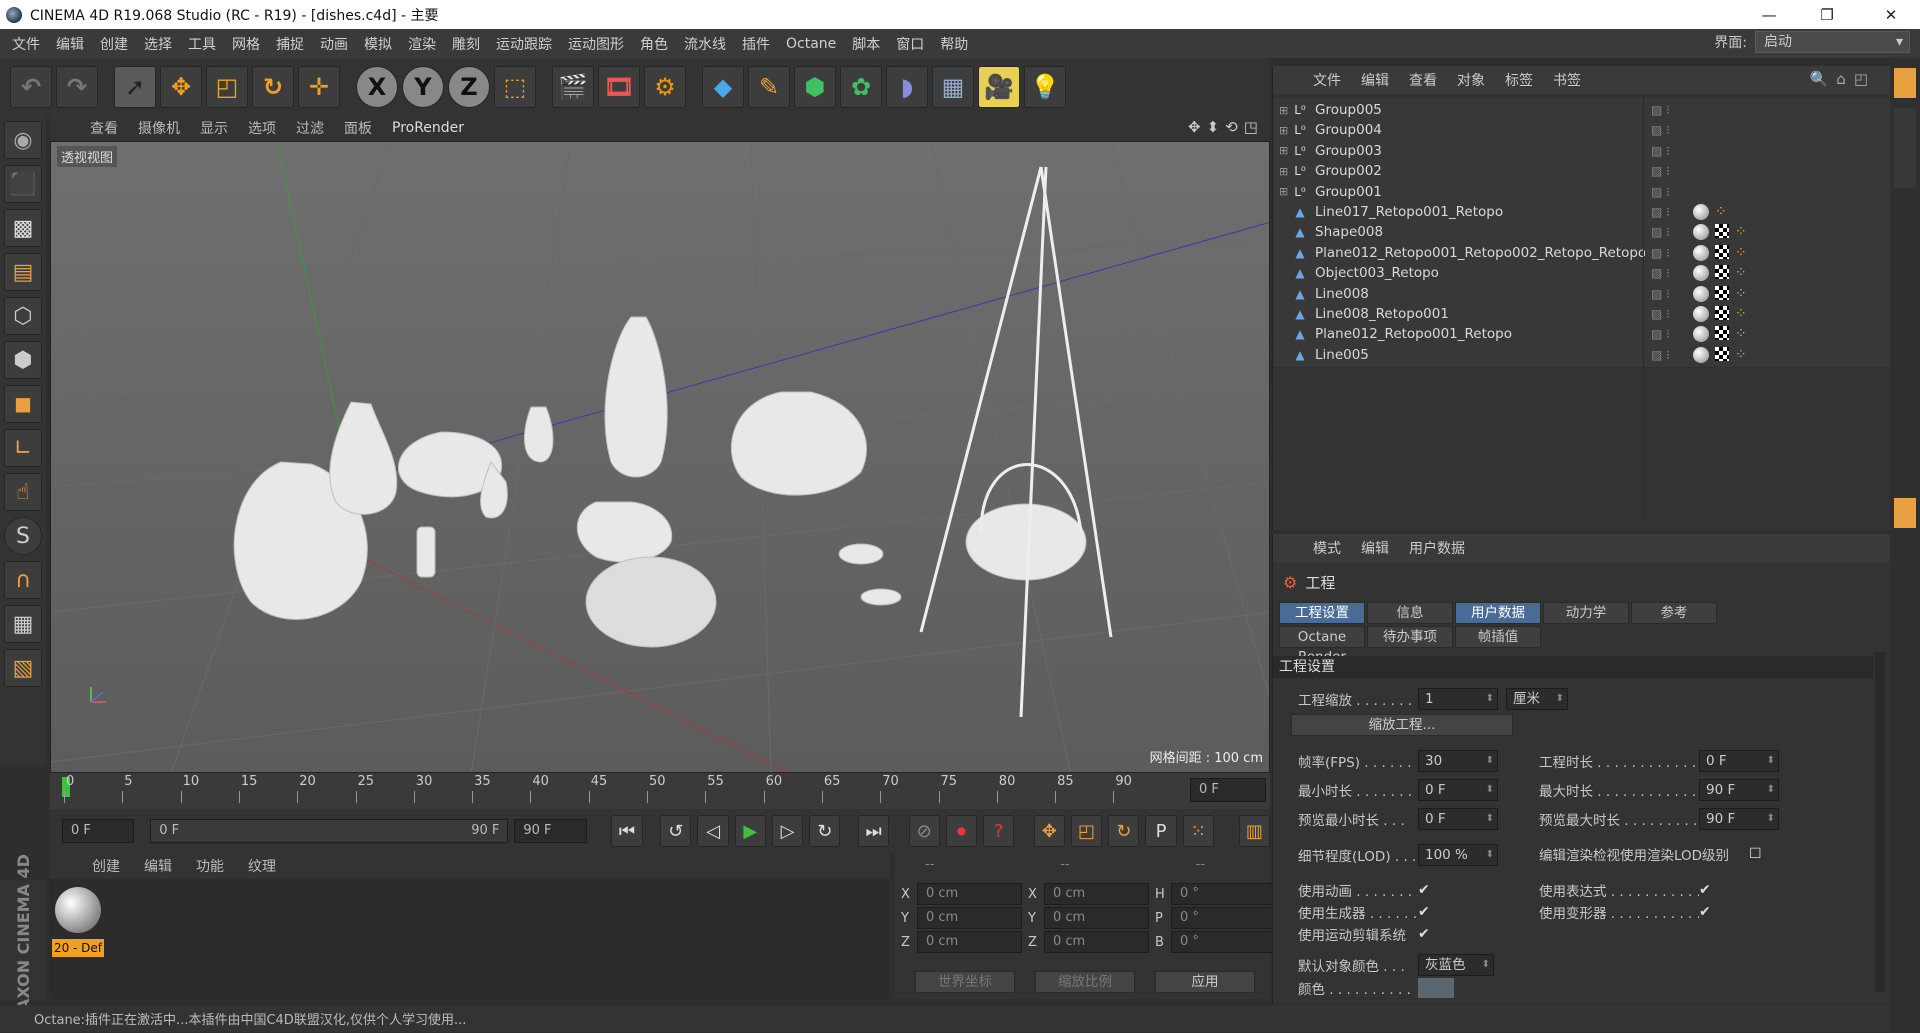 Image resolution: width=1920 pixels, height=1033 pixels. What do you see at coordinates (1880, 822) in the screenshot?
I see `attribute-scrollbar` at bounding box center [1880, 822].